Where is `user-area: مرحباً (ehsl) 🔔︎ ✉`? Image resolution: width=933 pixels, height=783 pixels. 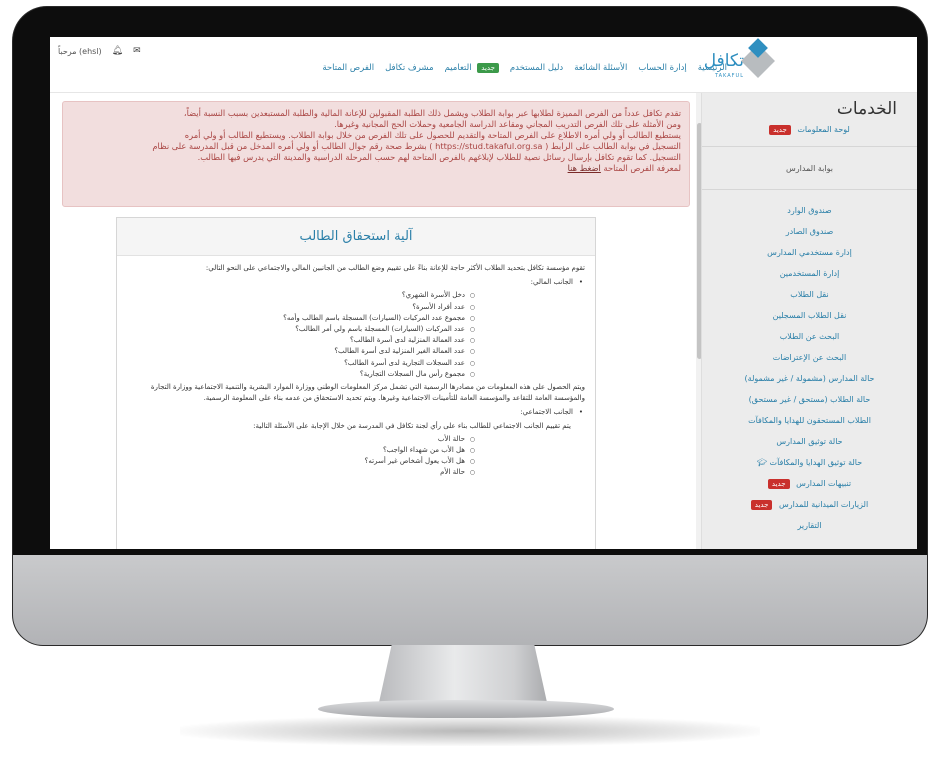 user-area: مرحباً (ehsl) 🔔︎ ✉ is located at coordinates (99, 51).